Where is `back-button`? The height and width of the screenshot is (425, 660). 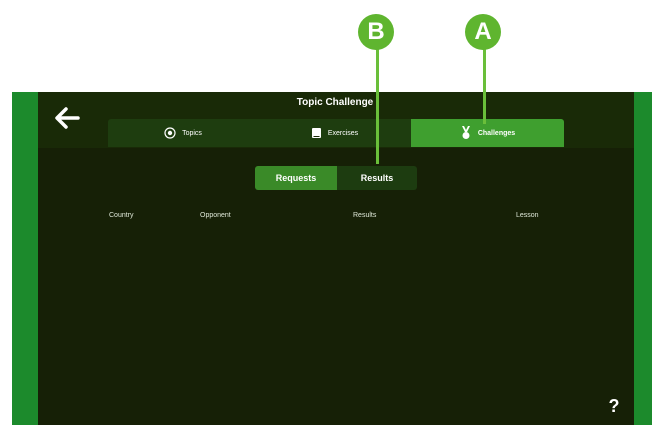
back-button is located at coordinates (67, 118).